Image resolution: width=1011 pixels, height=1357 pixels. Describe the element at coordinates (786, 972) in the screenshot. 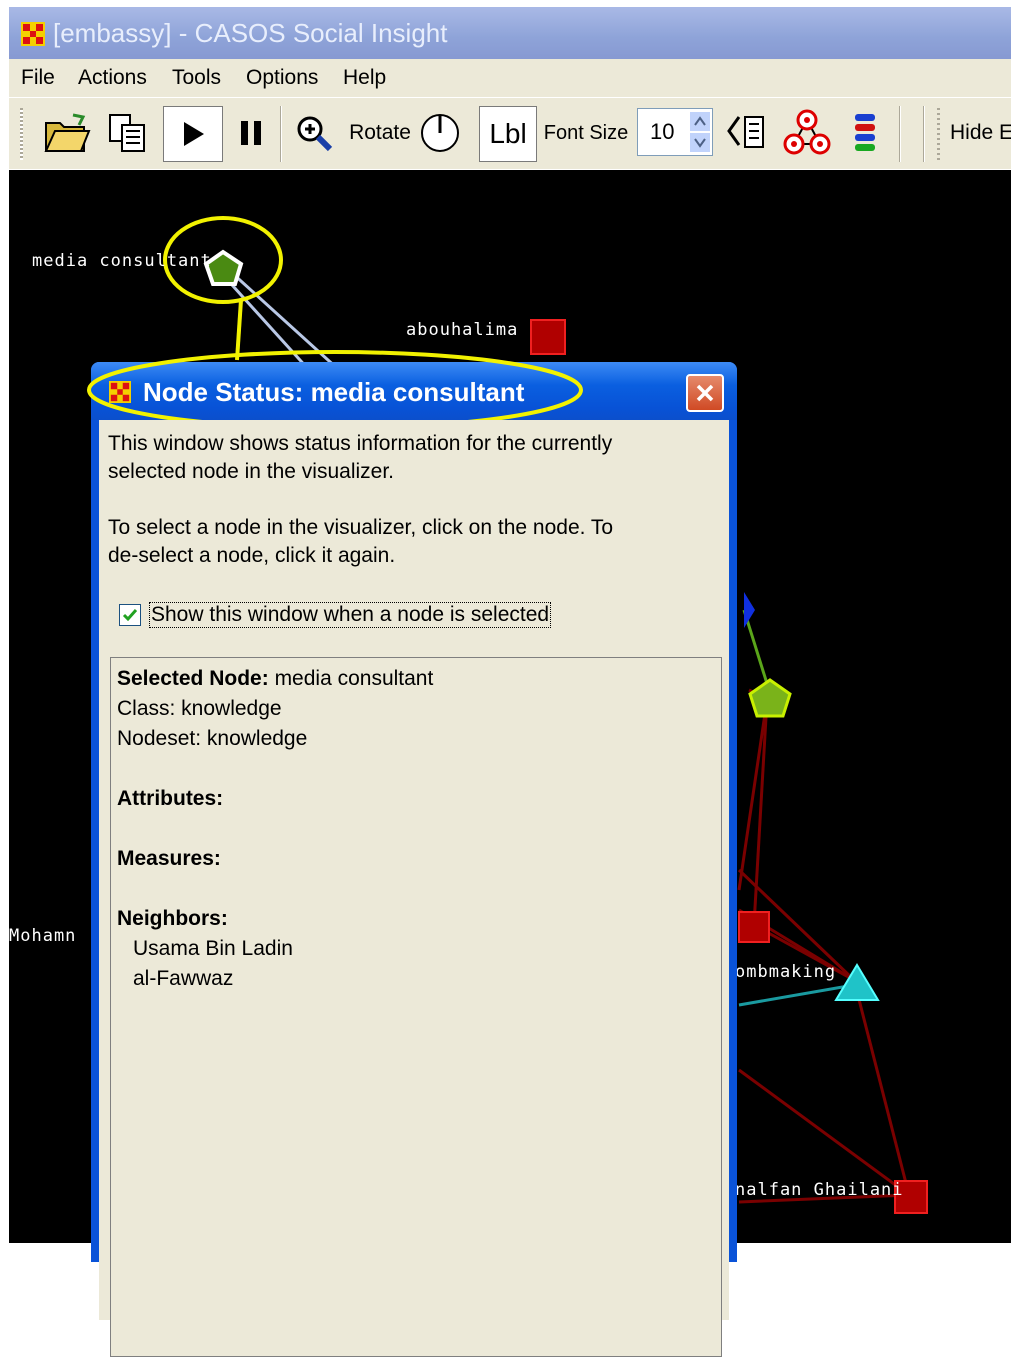

I see `node-label-bombmaking: ombmaking` at that location.